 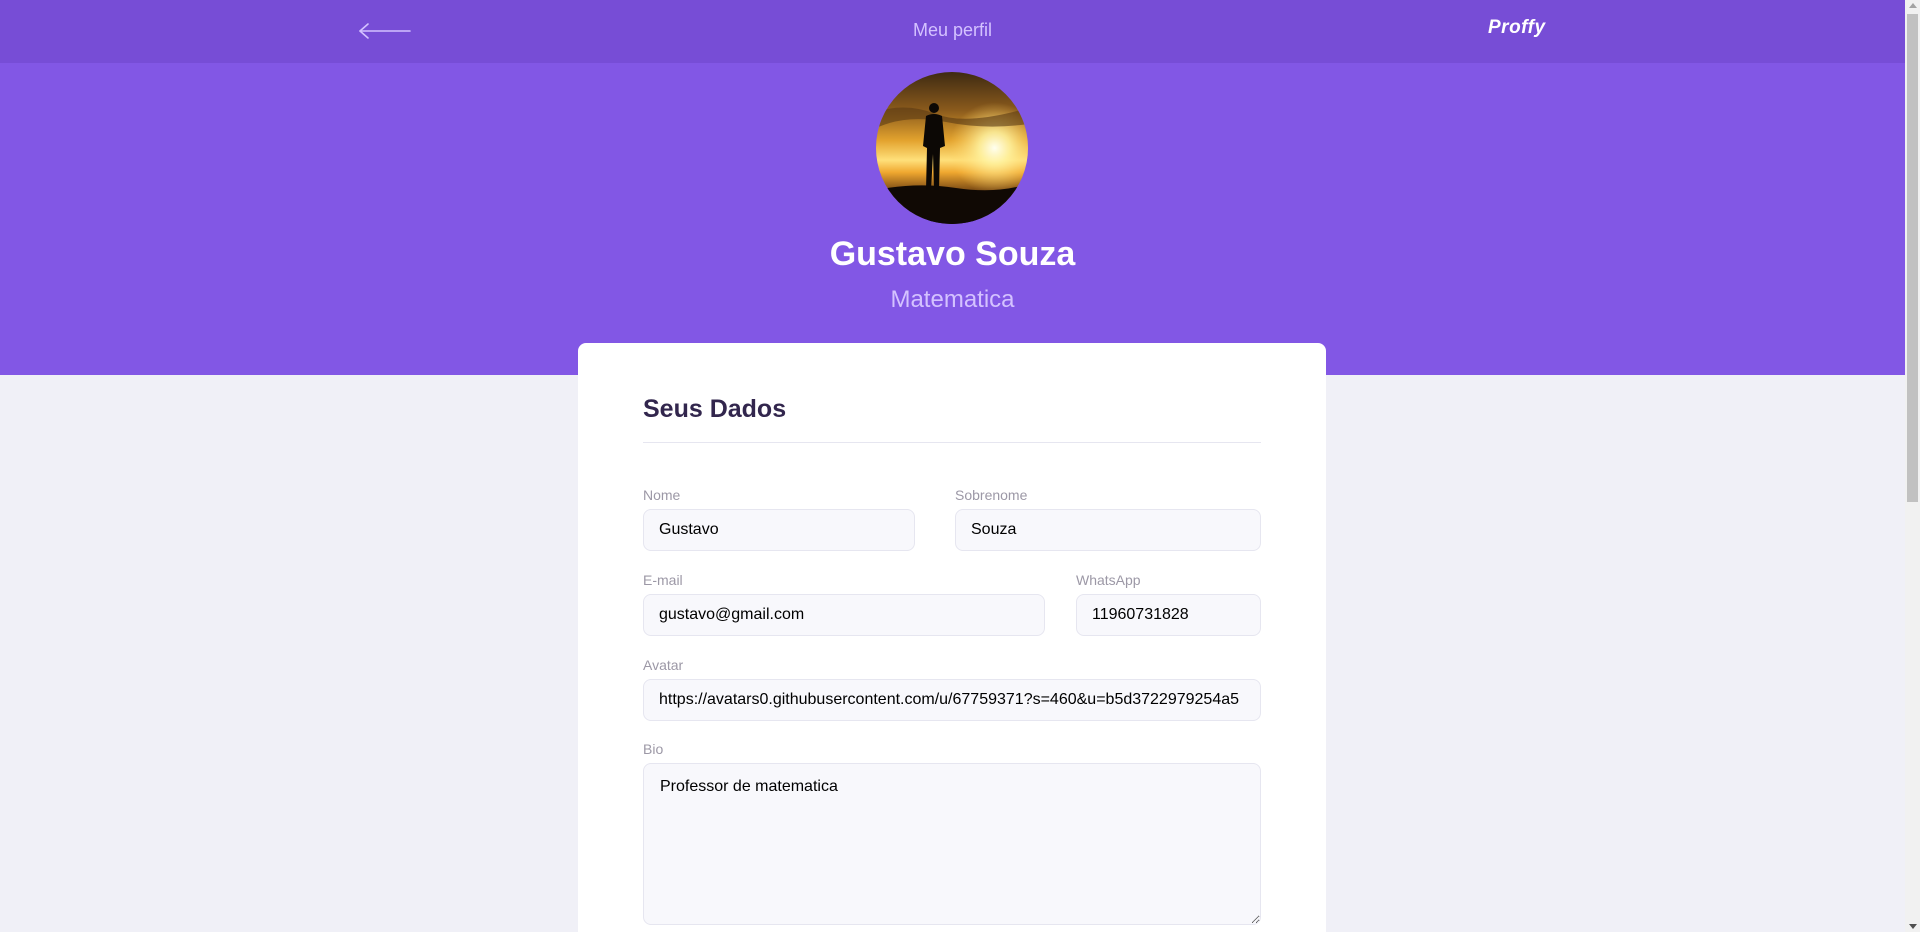 I want to click on last-name-label: Sobrenome, so click(x=991, y=495).